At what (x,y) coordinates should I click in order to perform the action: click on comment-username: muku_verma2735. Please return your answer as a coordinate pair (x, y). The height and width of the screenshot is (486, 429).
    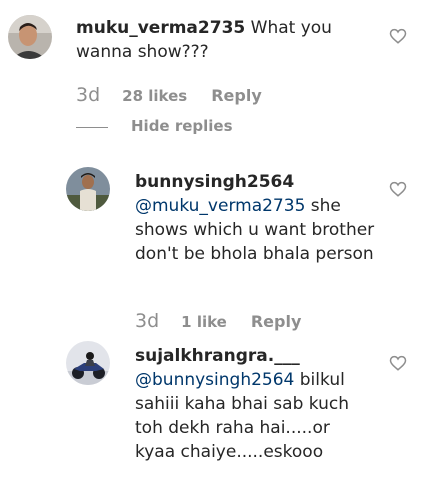
    Looking at the image, I should click on (160, 28).